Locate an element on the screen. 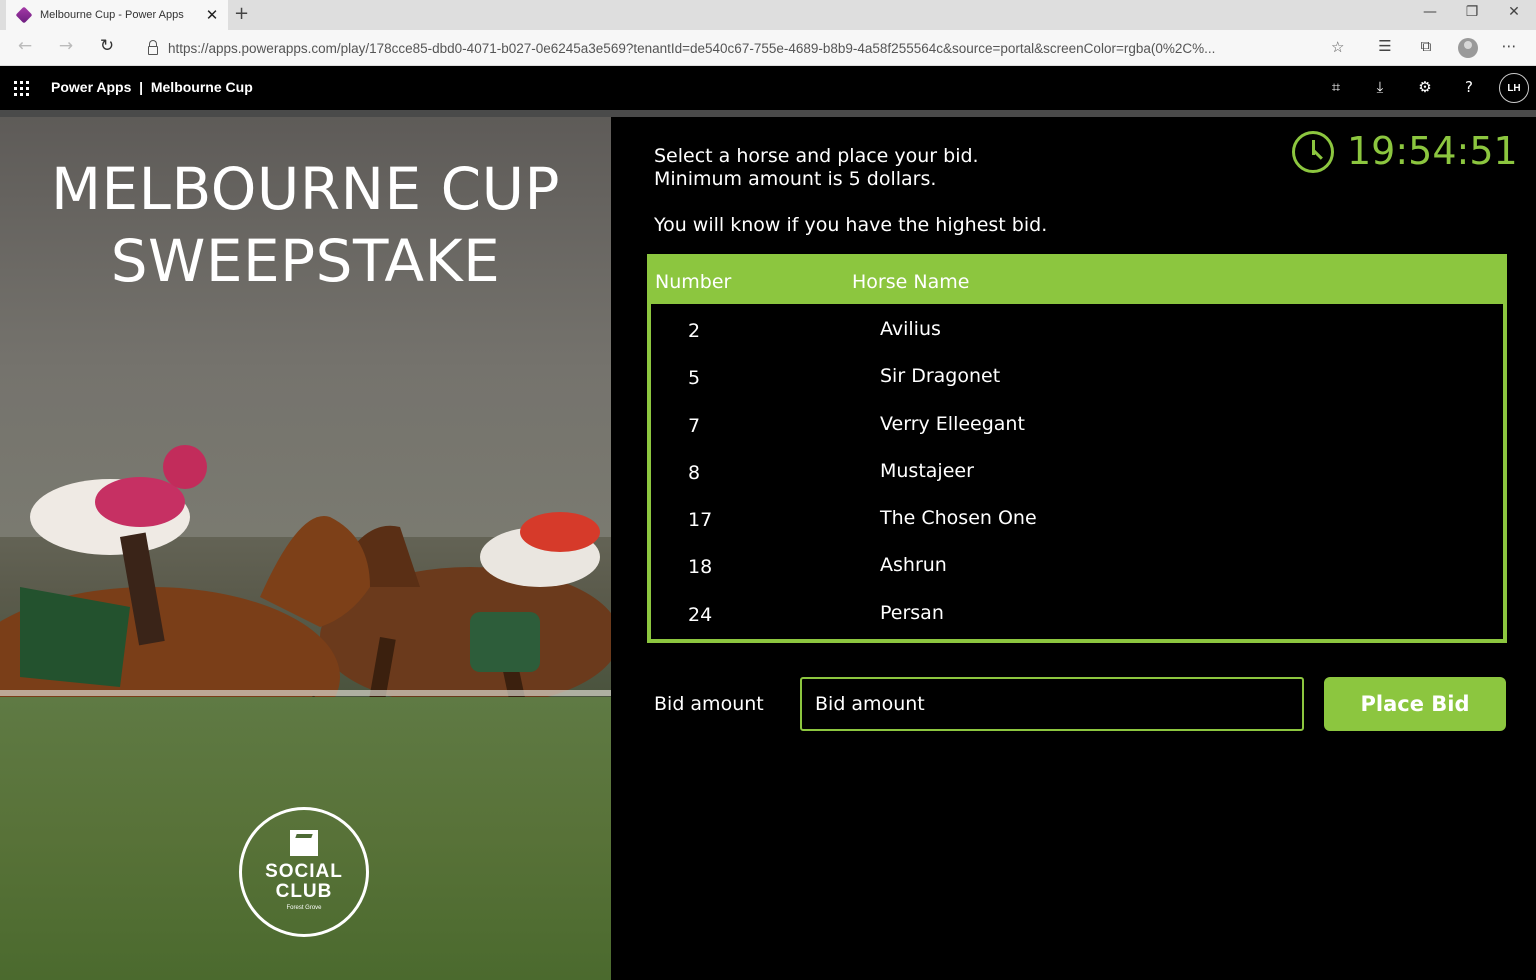 This screenshot has width=1536, height=980. bid-amount-label: Bid amount is located at coordinates (709, 704).